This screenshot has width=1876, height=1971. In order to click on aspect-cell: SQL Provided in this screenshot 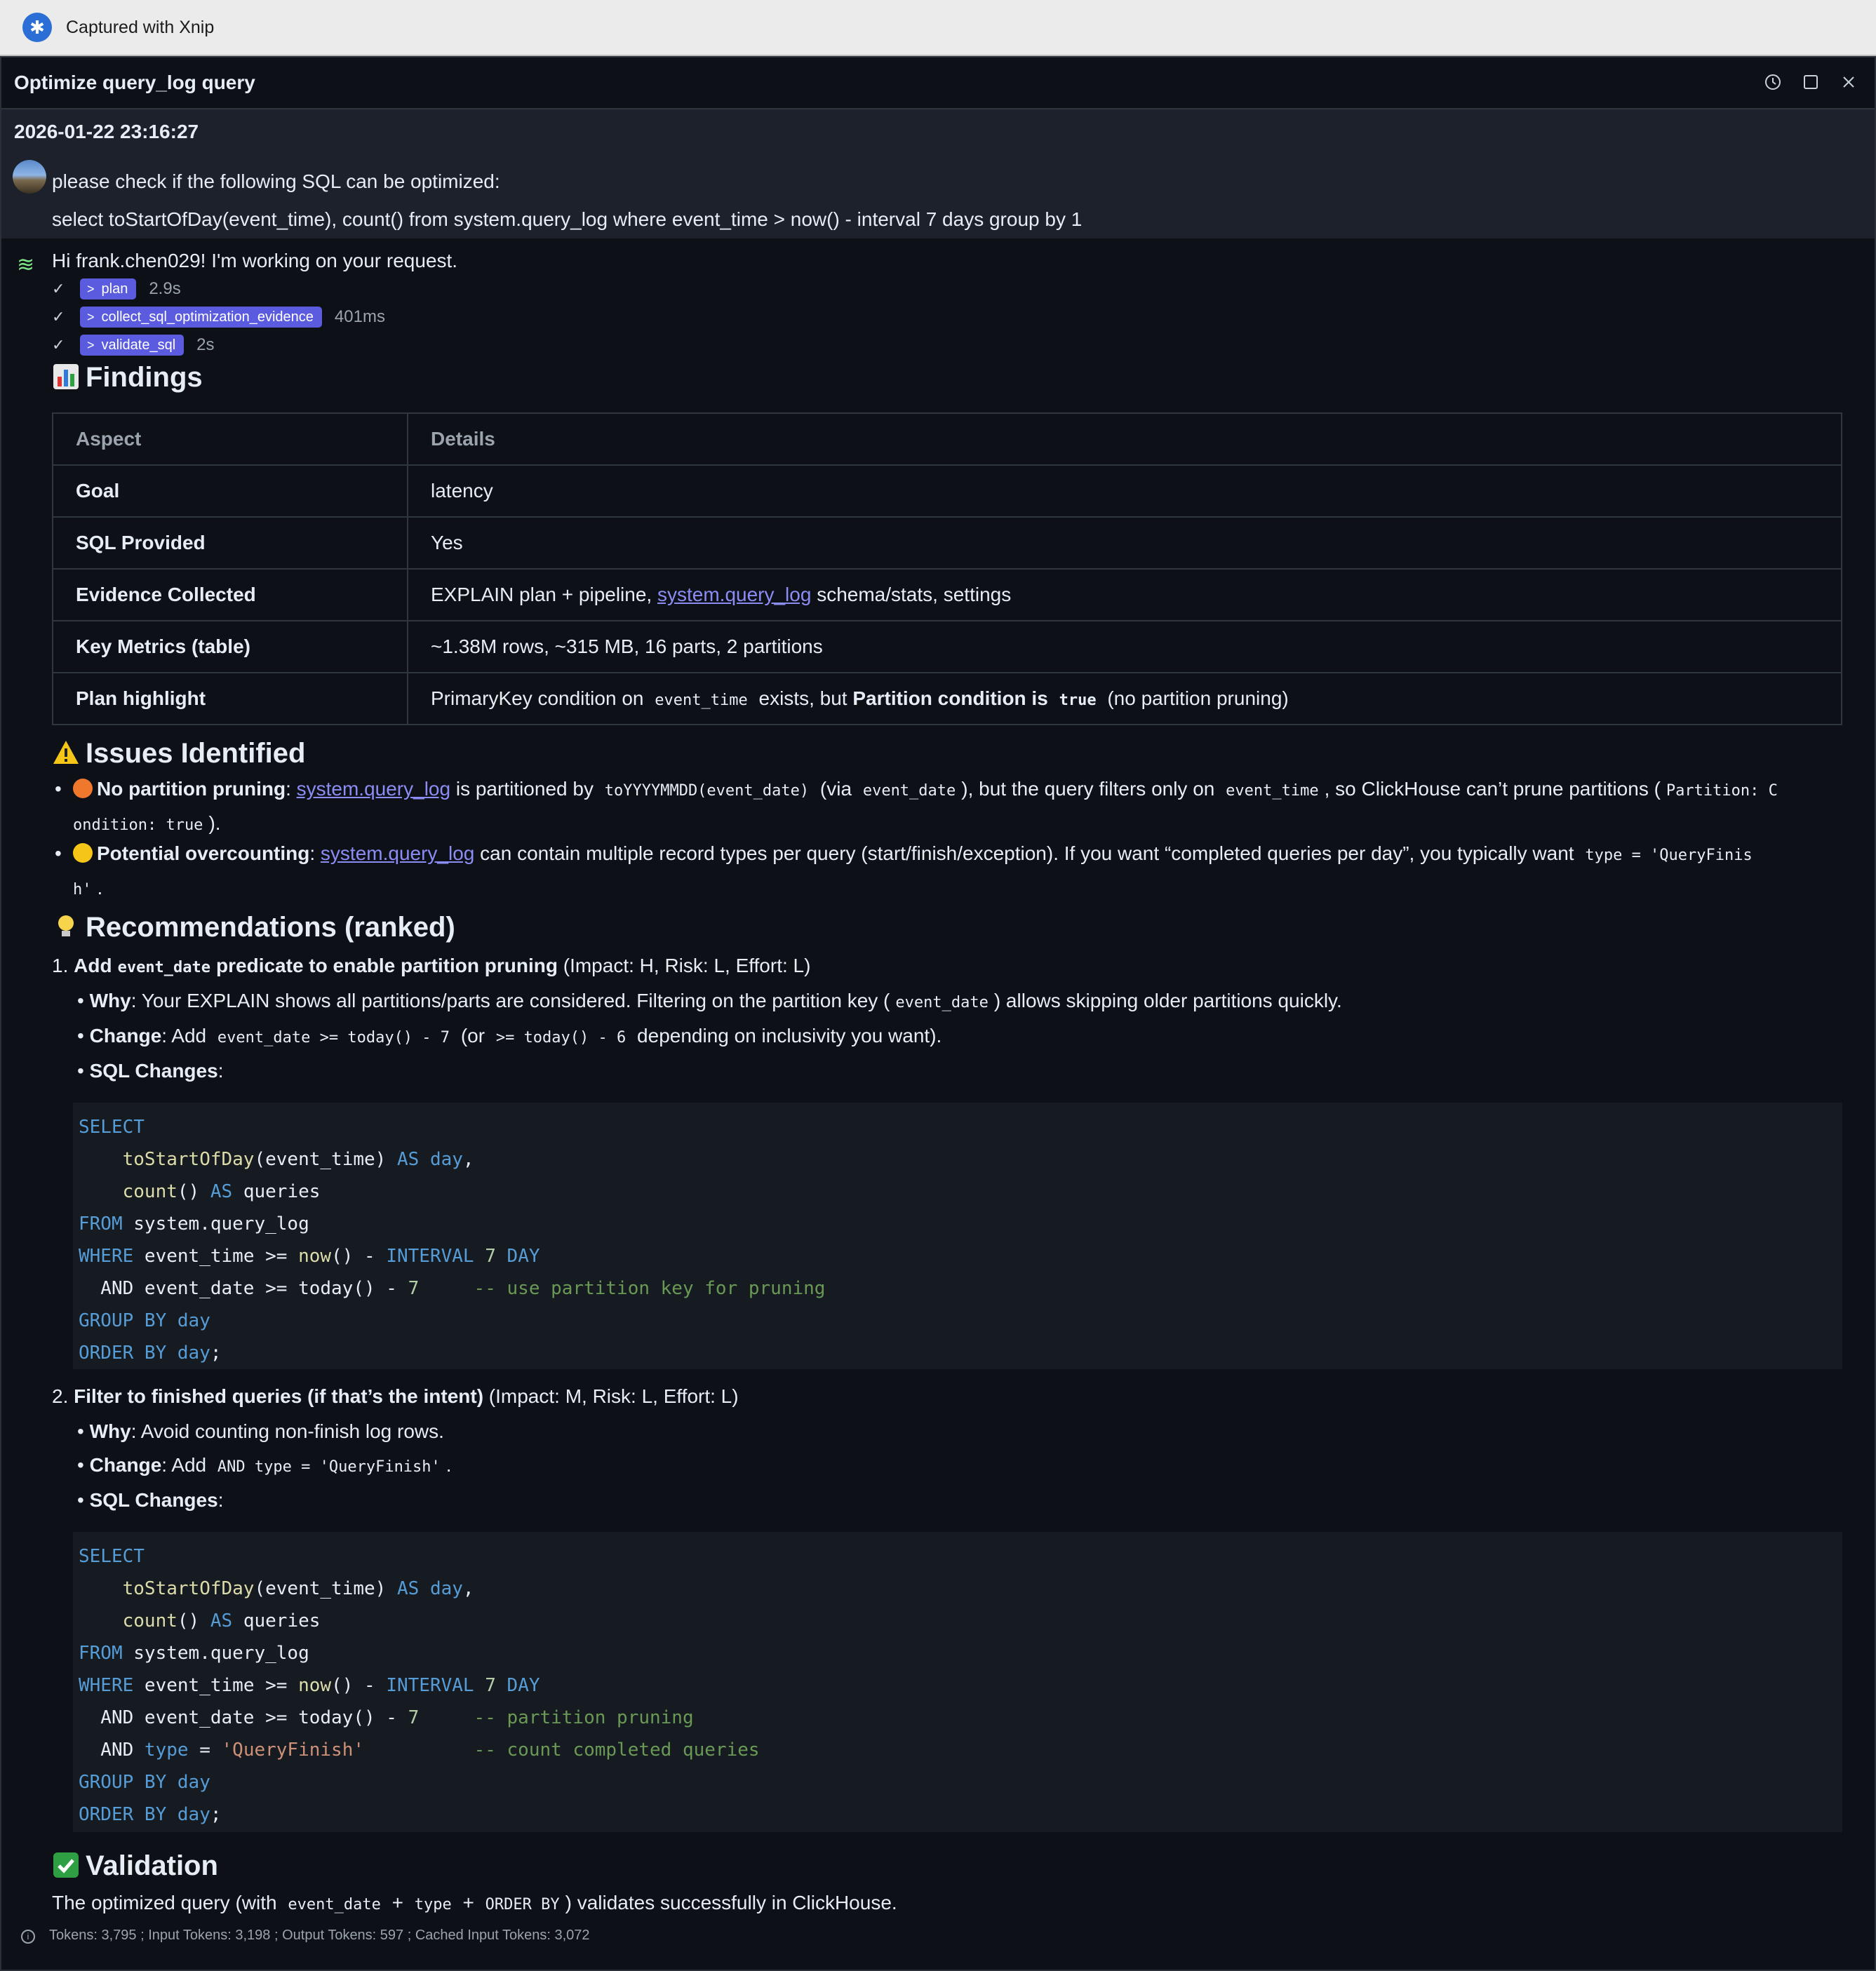, I will do `click(230, 543)`.